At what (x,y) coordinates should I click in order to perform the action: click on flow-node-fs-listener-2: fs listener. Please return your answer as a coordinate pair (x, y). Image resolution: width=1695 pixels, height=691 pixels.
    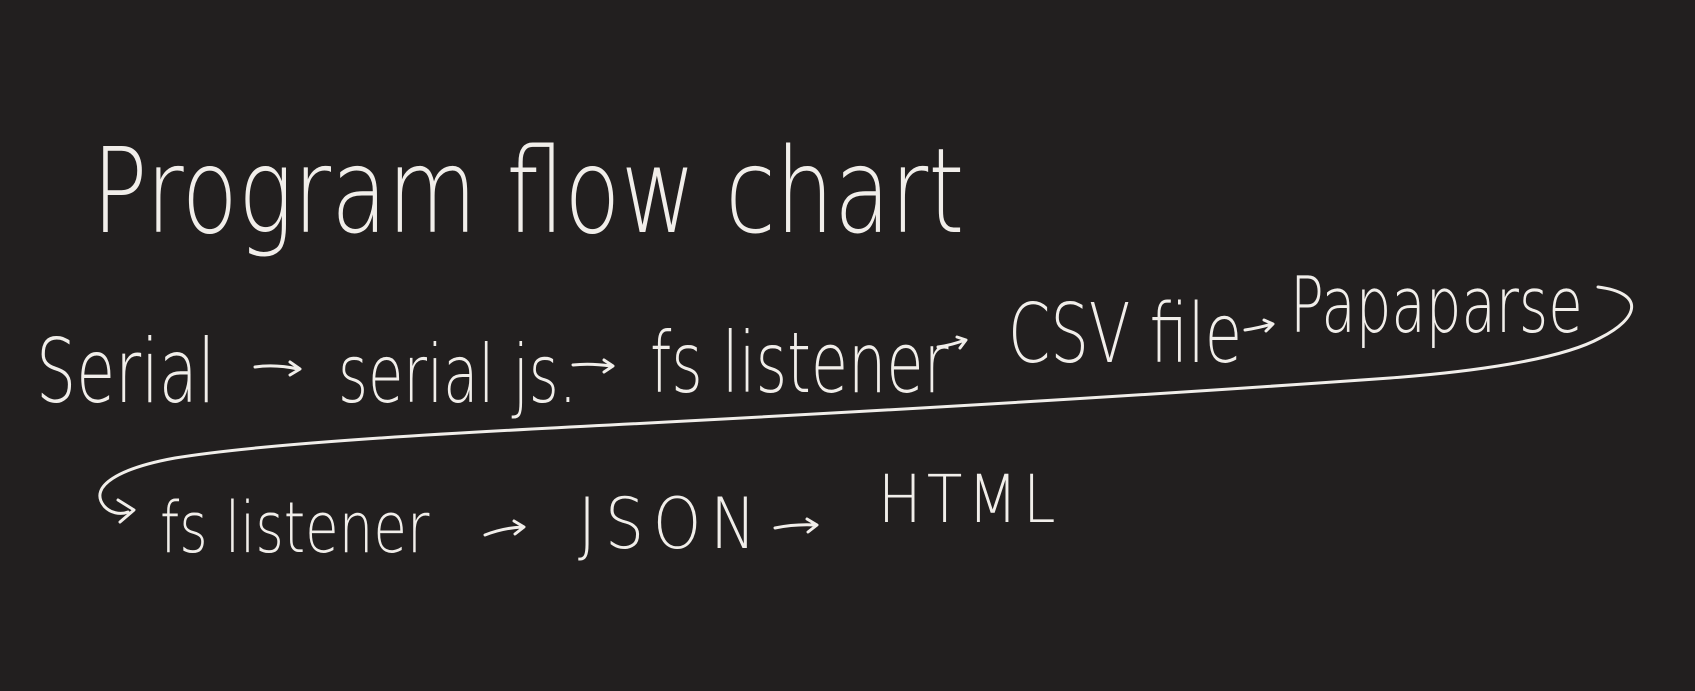
    Looking at the image, I should click on (295, 527).